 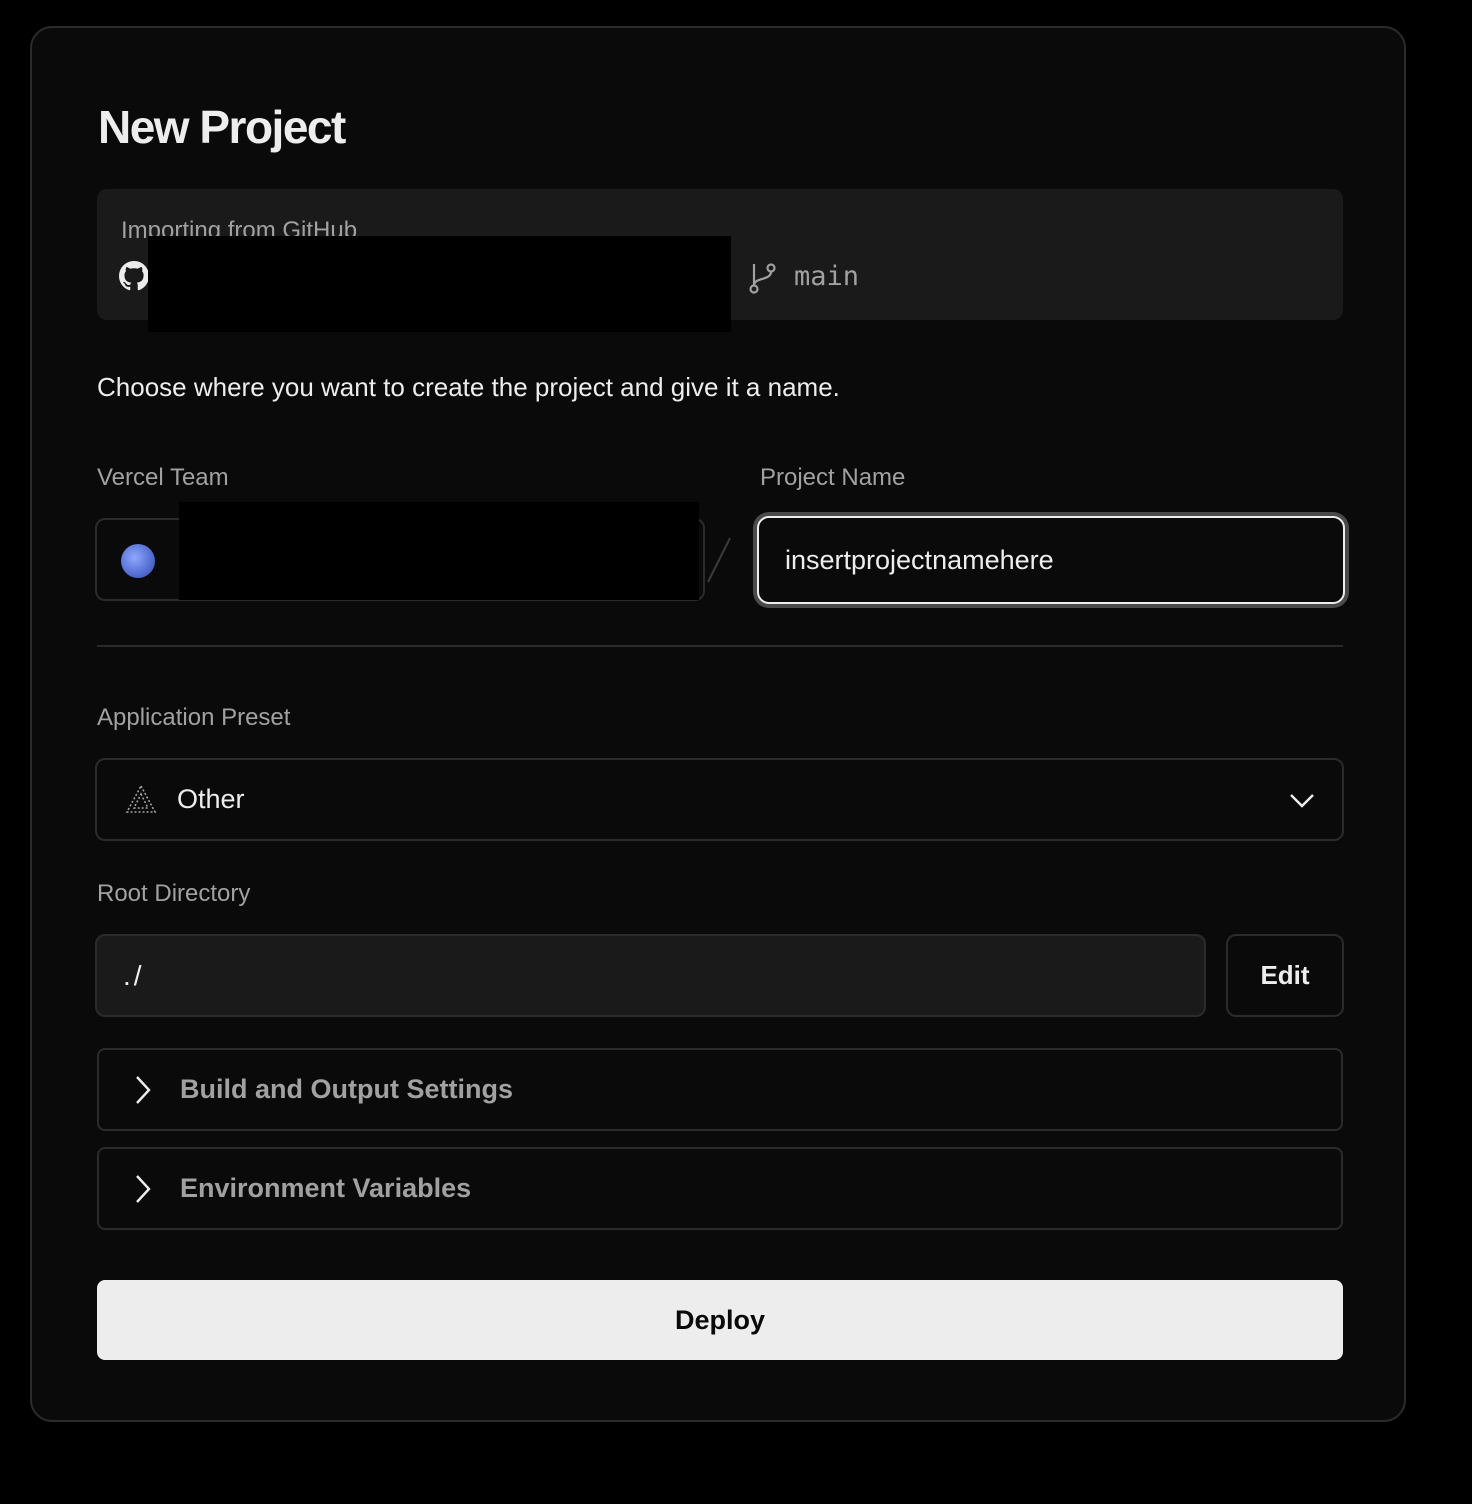 What do you see at coordinates (1302, 801) in the screenshot?
I see `chevron-down-icon` at bounding box center [1302, 801].